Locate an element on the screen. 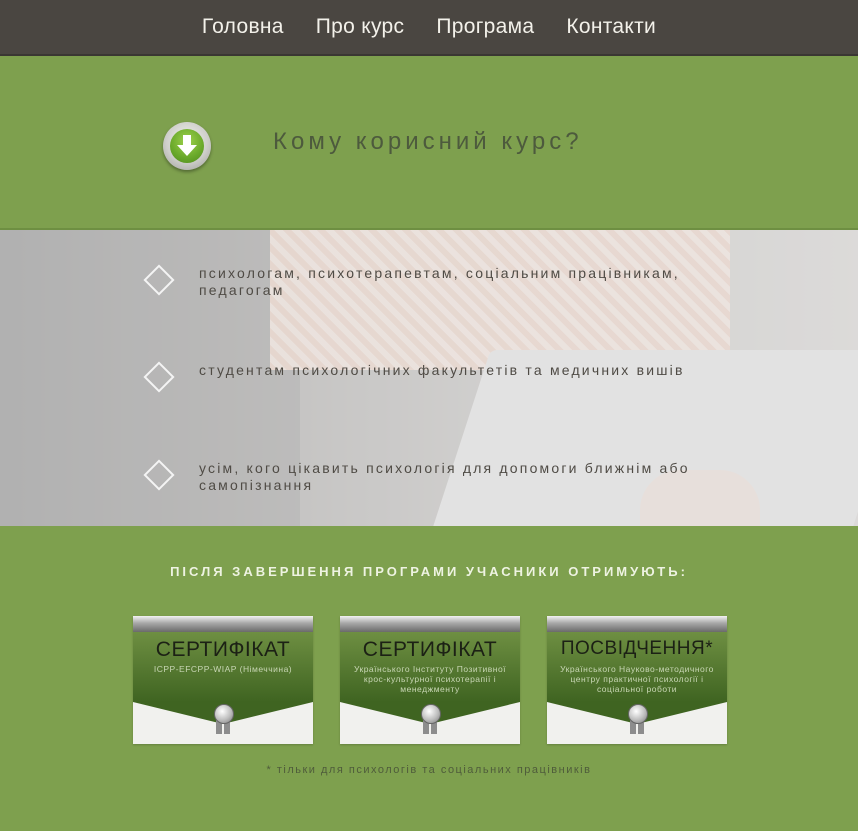 This screenshot has width=858, height=831. top-navigation: Головна Про курс Програма Контакти is located at coordinates (429, 28).